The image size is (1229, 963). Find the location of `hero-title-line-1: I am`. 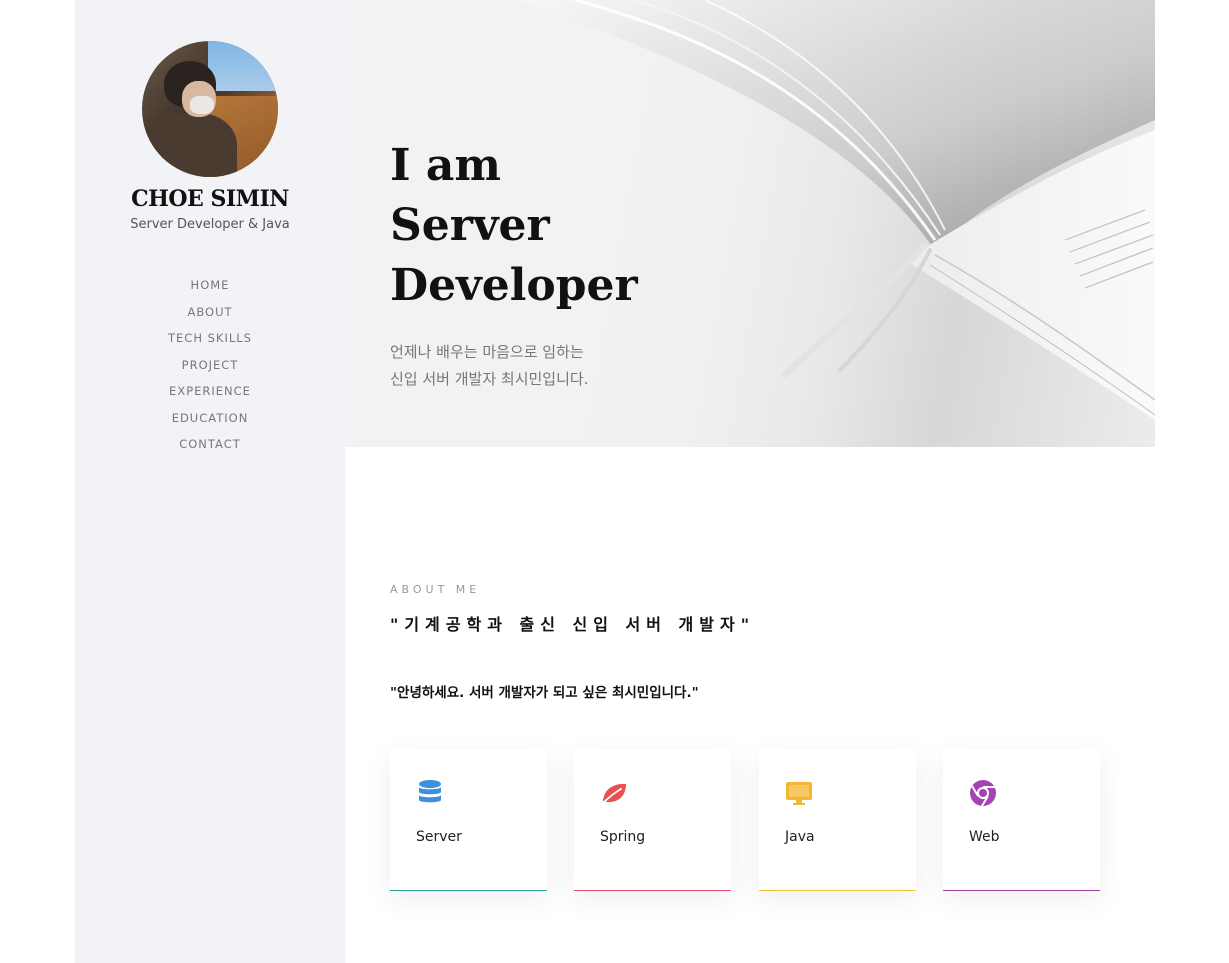

hero-title-line-1: I am is located at coordinates (445, 165).